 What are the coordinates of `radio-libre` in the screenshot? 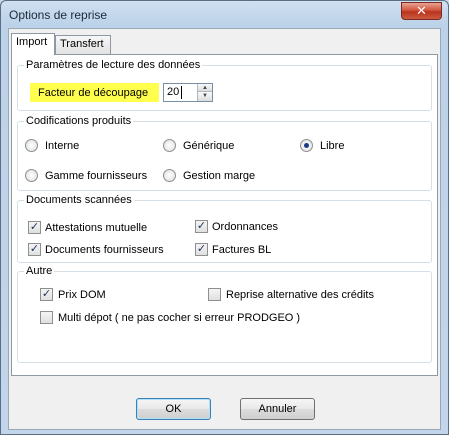 It's located at (306, 145).